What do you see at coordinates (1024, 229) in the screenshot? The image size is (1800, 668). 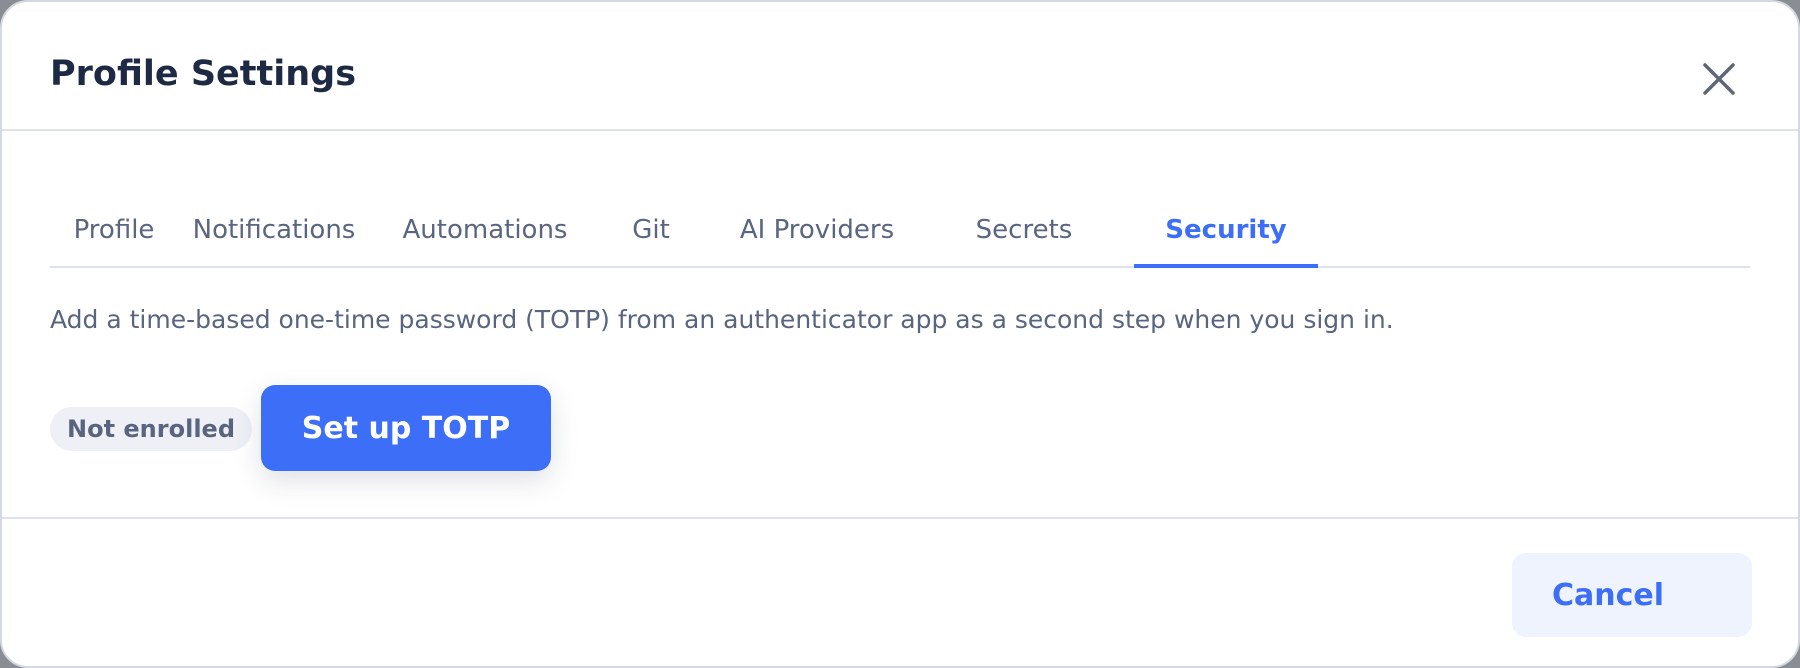 I see `tab-secrets: Secrets` at bounding box center [1024, 229].